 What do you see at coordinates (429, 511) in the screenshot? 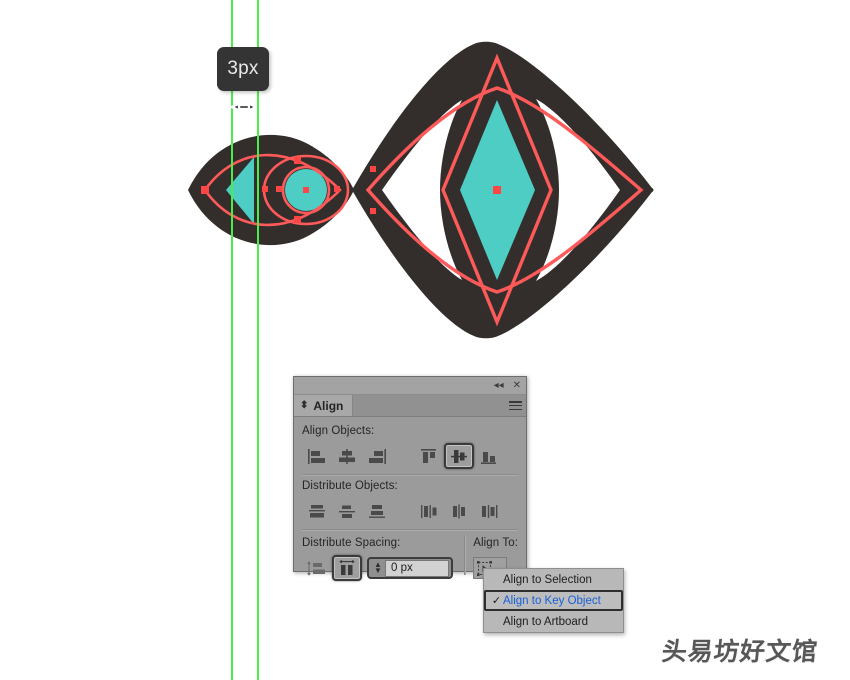
I see `horizontal-distribute-left-button` at bounding box center [429, 511].